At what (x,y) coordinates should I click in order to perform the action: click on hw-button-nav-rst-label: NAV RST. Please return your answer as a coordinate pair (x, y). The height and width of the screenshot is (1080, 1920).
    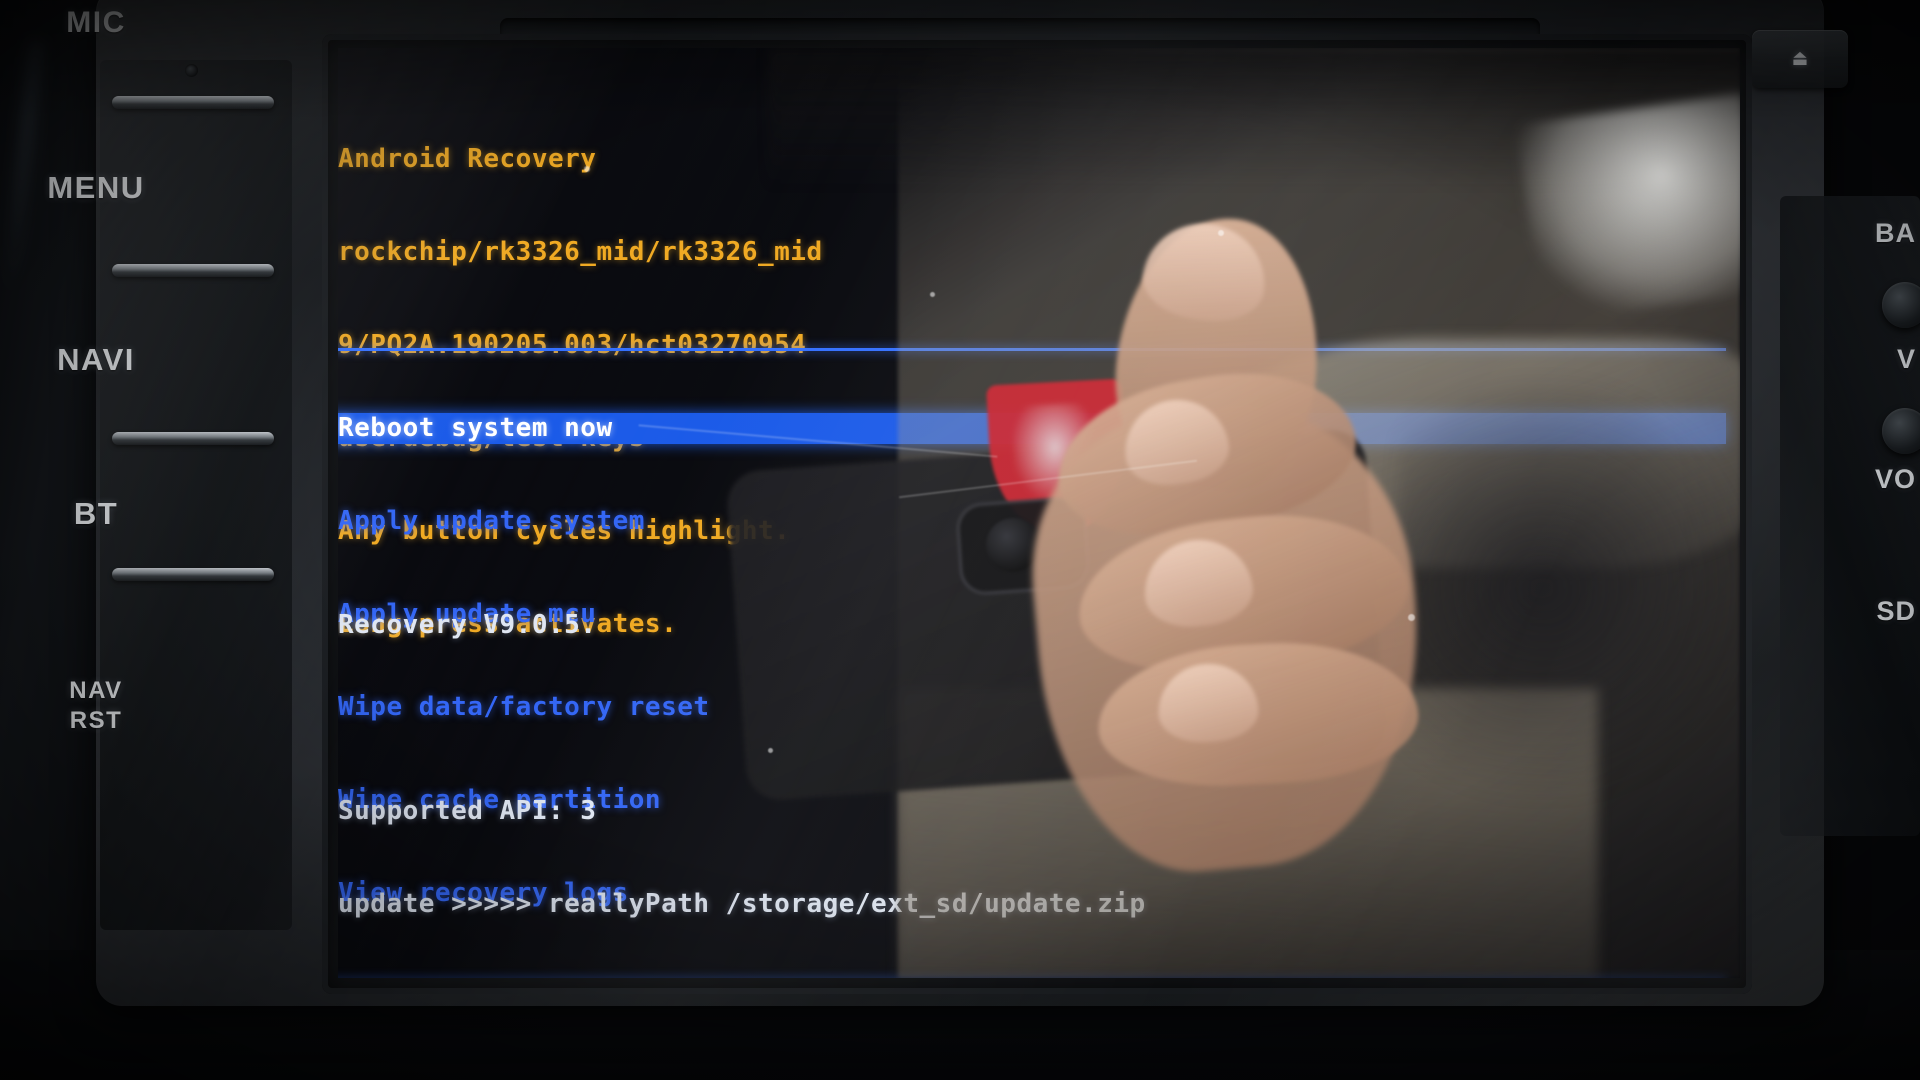
    Looking at the image, I should click on (96, 705).